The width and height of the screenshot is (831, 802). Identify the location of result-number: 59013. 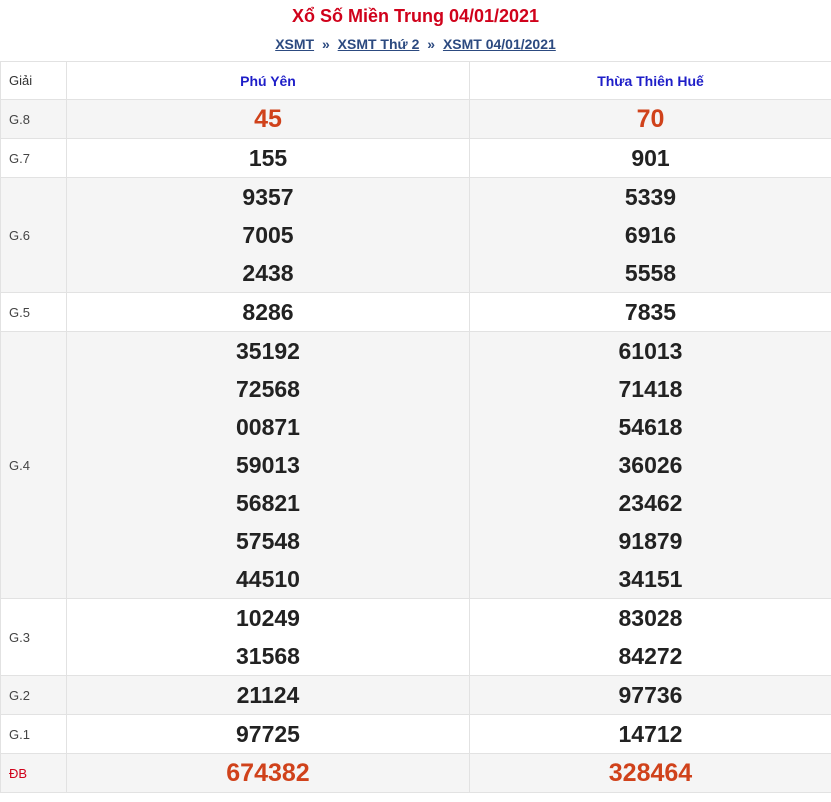
(268, 465).